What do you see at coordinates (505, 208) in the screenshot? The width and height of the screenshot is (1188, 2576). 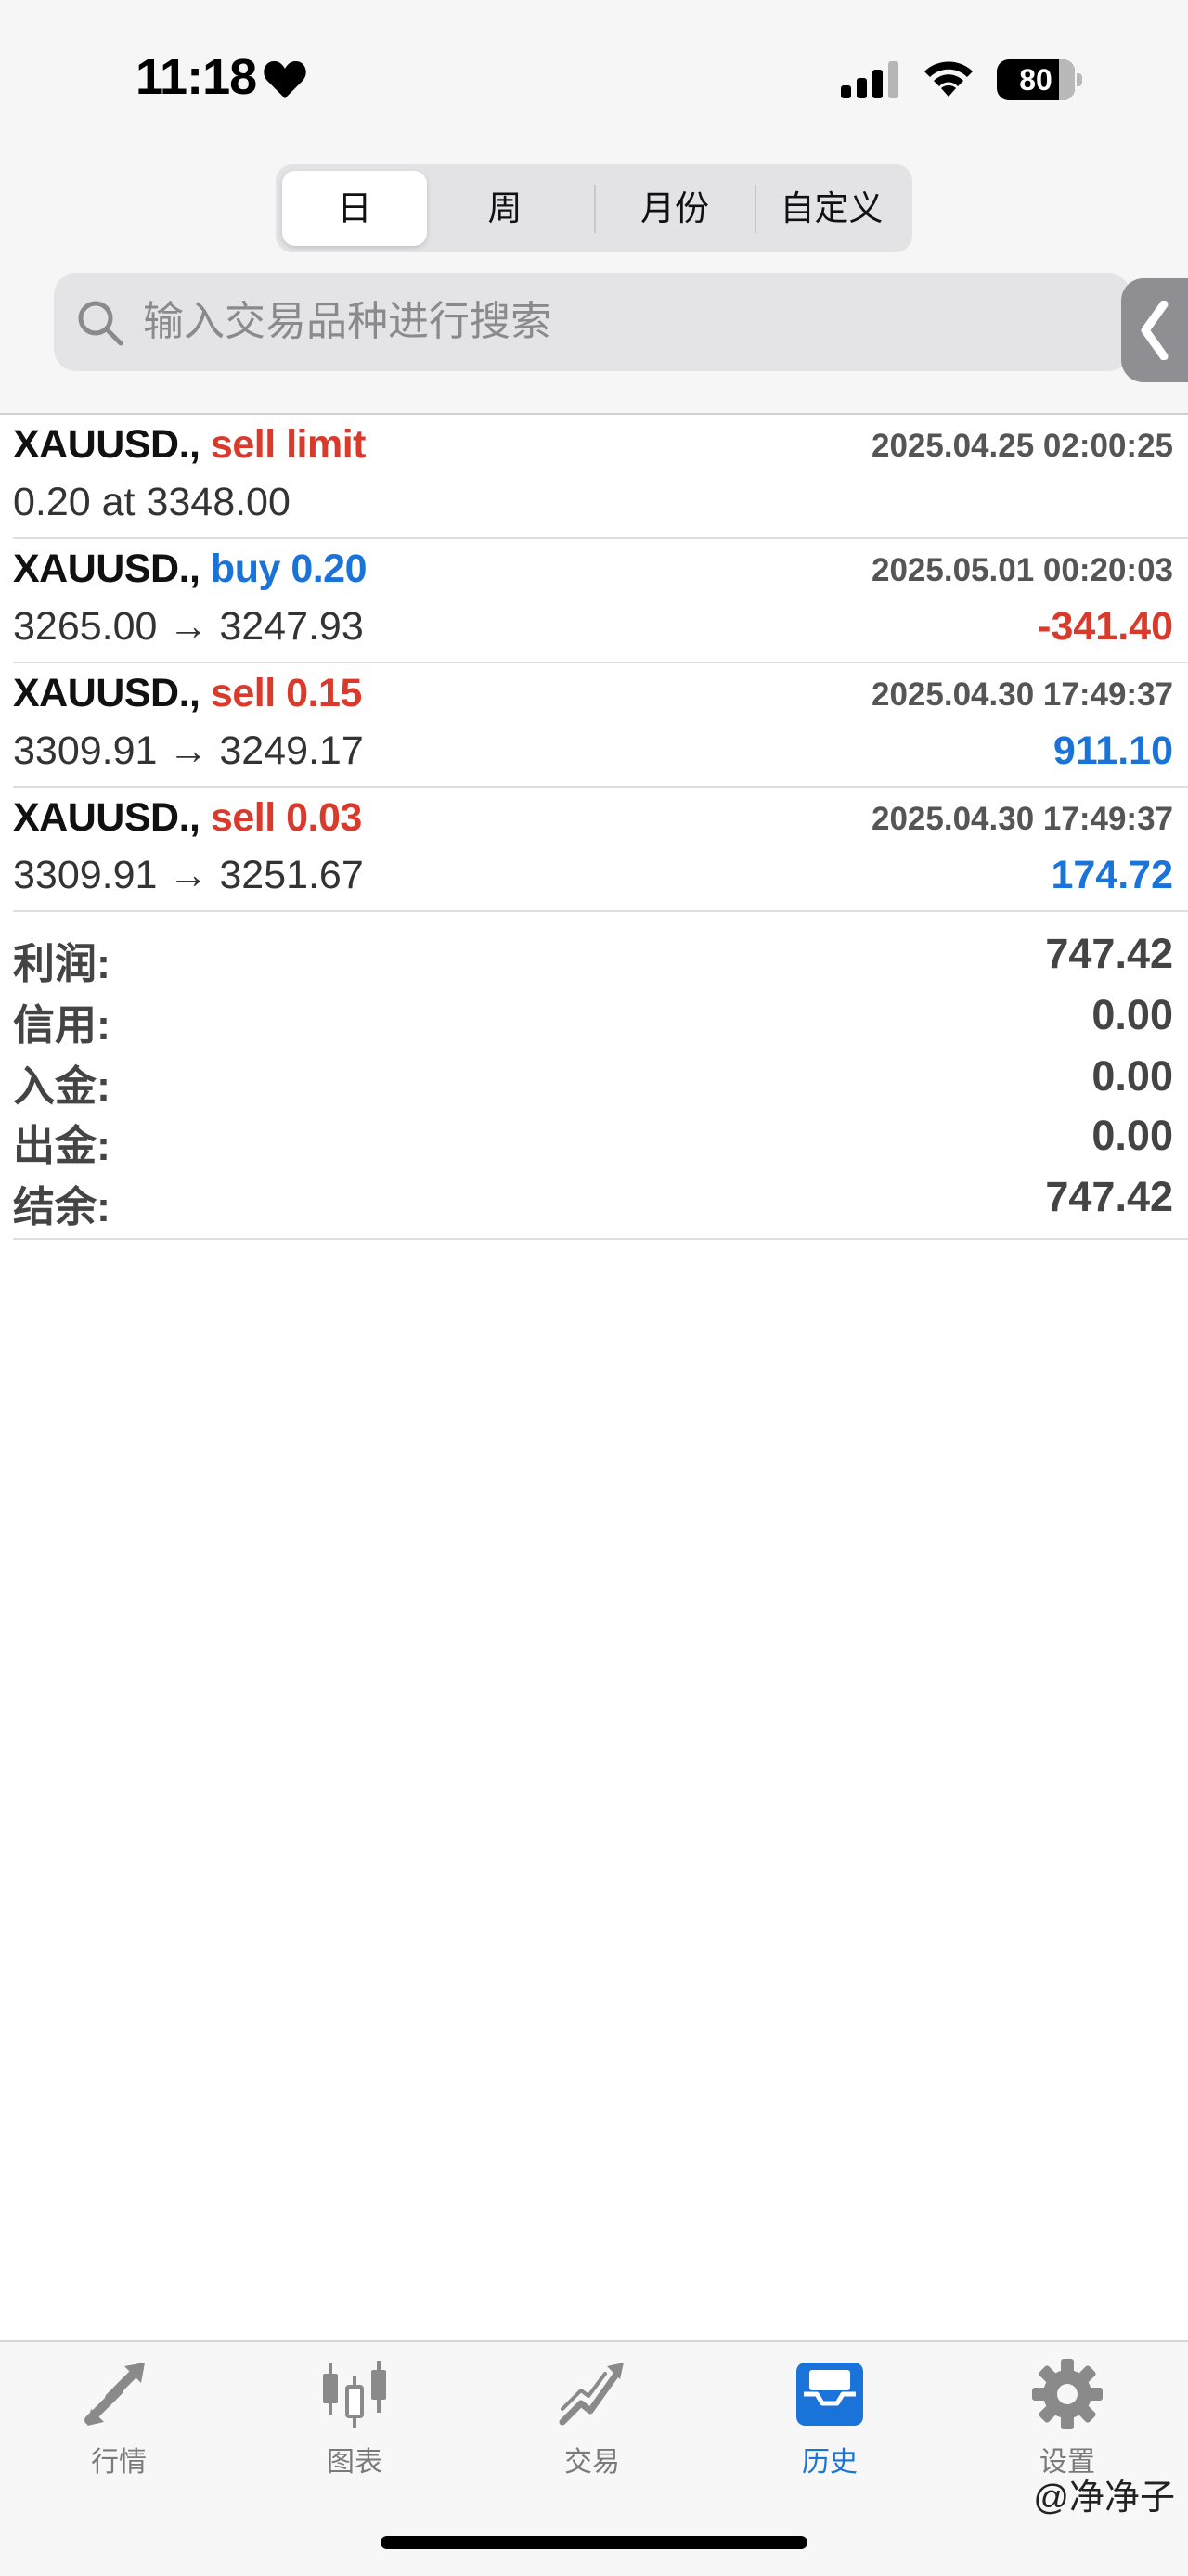 I see `period-tab-week: 周` at bounding box center [505, 208].